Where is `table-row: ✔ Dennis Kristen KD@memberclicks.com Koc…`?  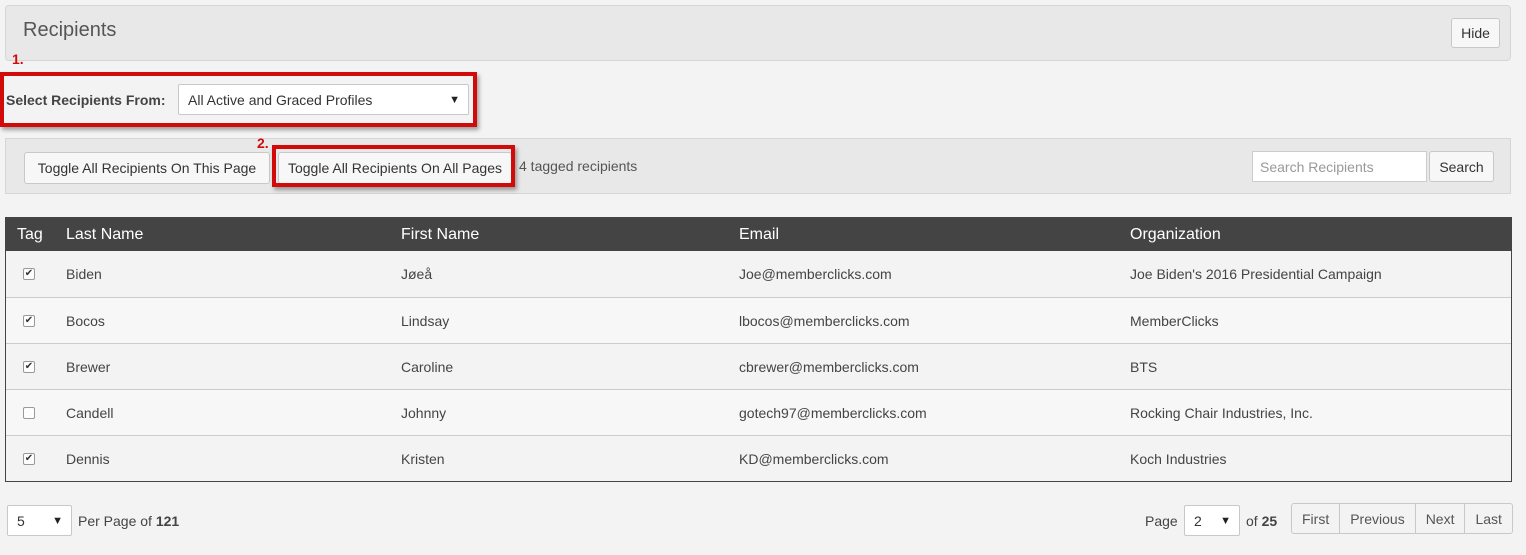
table-row: ✔ Dennis Kristen KD@memberclicks.com Koc… is located at coordinates (758, 458).